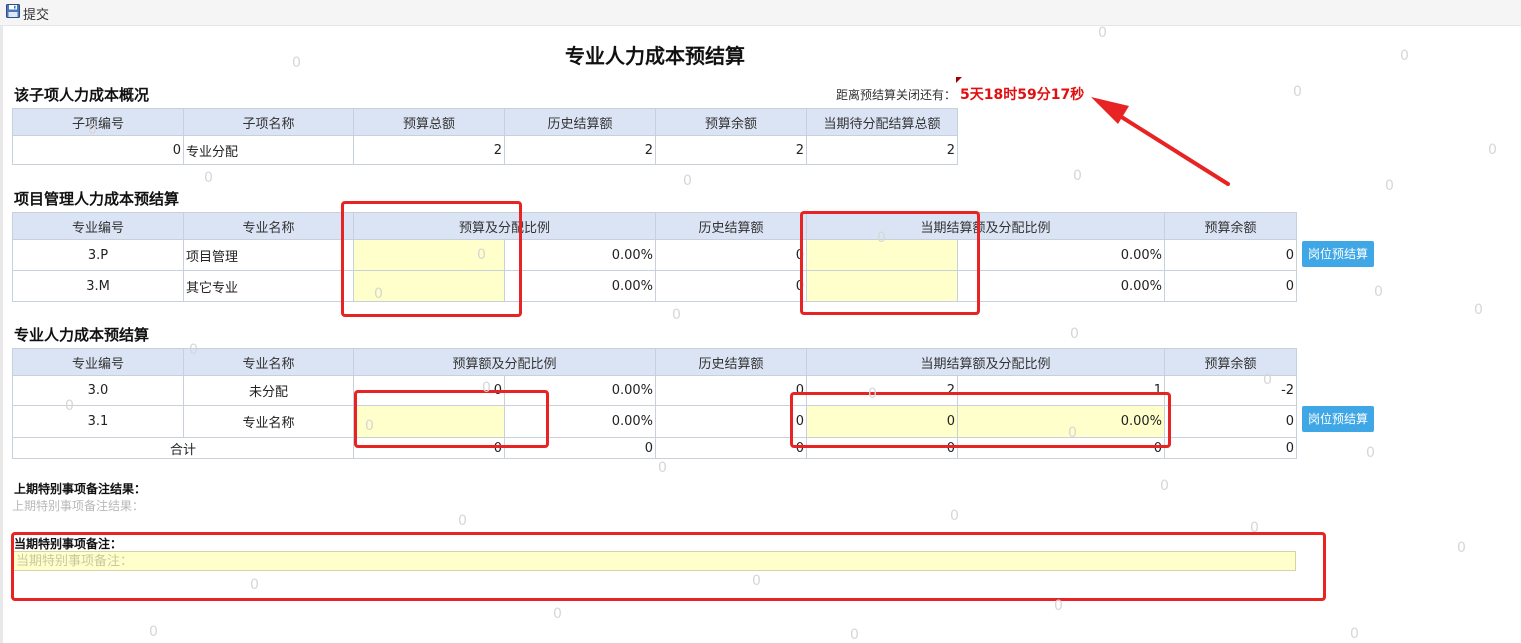 Image resolution: width=1521 pixels, height=643 pixels. I want to click on prof-name: 项目管理, so click(268, 255).